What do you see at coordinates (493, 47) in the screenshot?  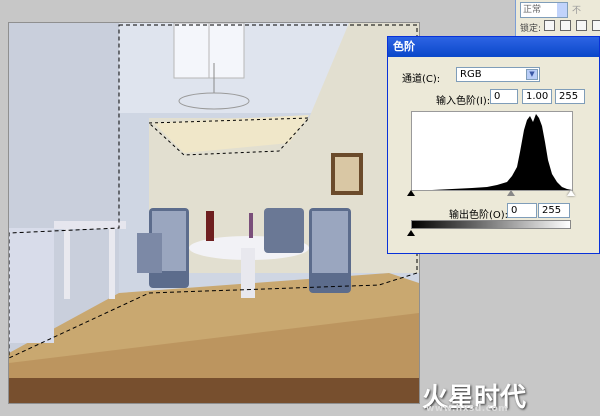 I see `dialog-title: 色阶` at bounding box center [493, 47].